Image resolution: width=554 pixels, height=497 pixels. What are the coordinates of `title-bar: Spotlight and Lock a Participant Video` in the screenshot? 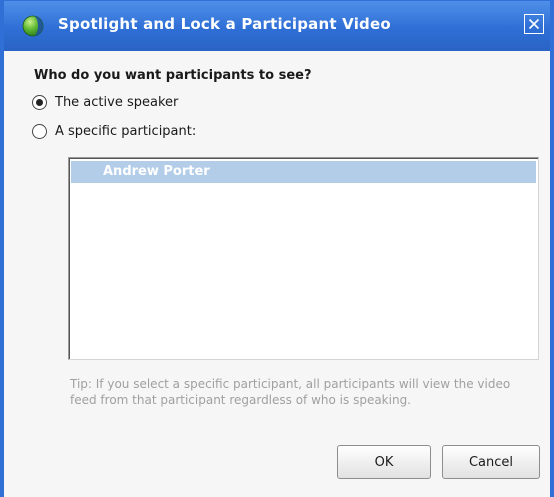 It's located at (277, 26).